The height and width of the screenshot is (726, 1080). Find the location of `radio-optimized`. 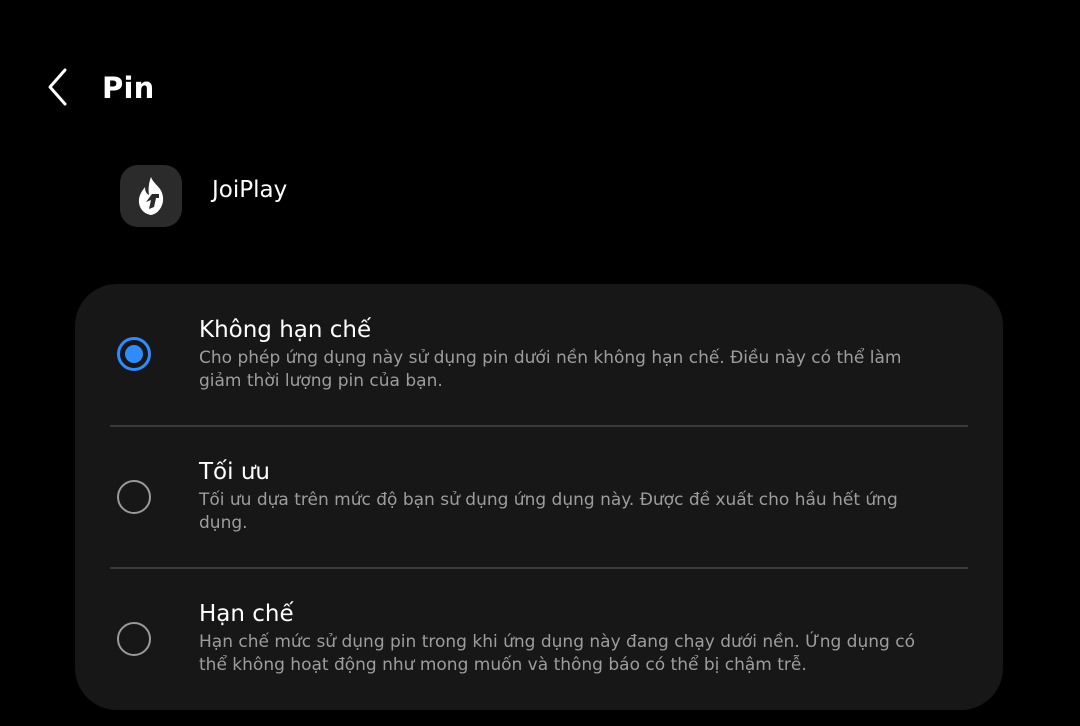

radio-optimized is located at coordinates (134, 497).